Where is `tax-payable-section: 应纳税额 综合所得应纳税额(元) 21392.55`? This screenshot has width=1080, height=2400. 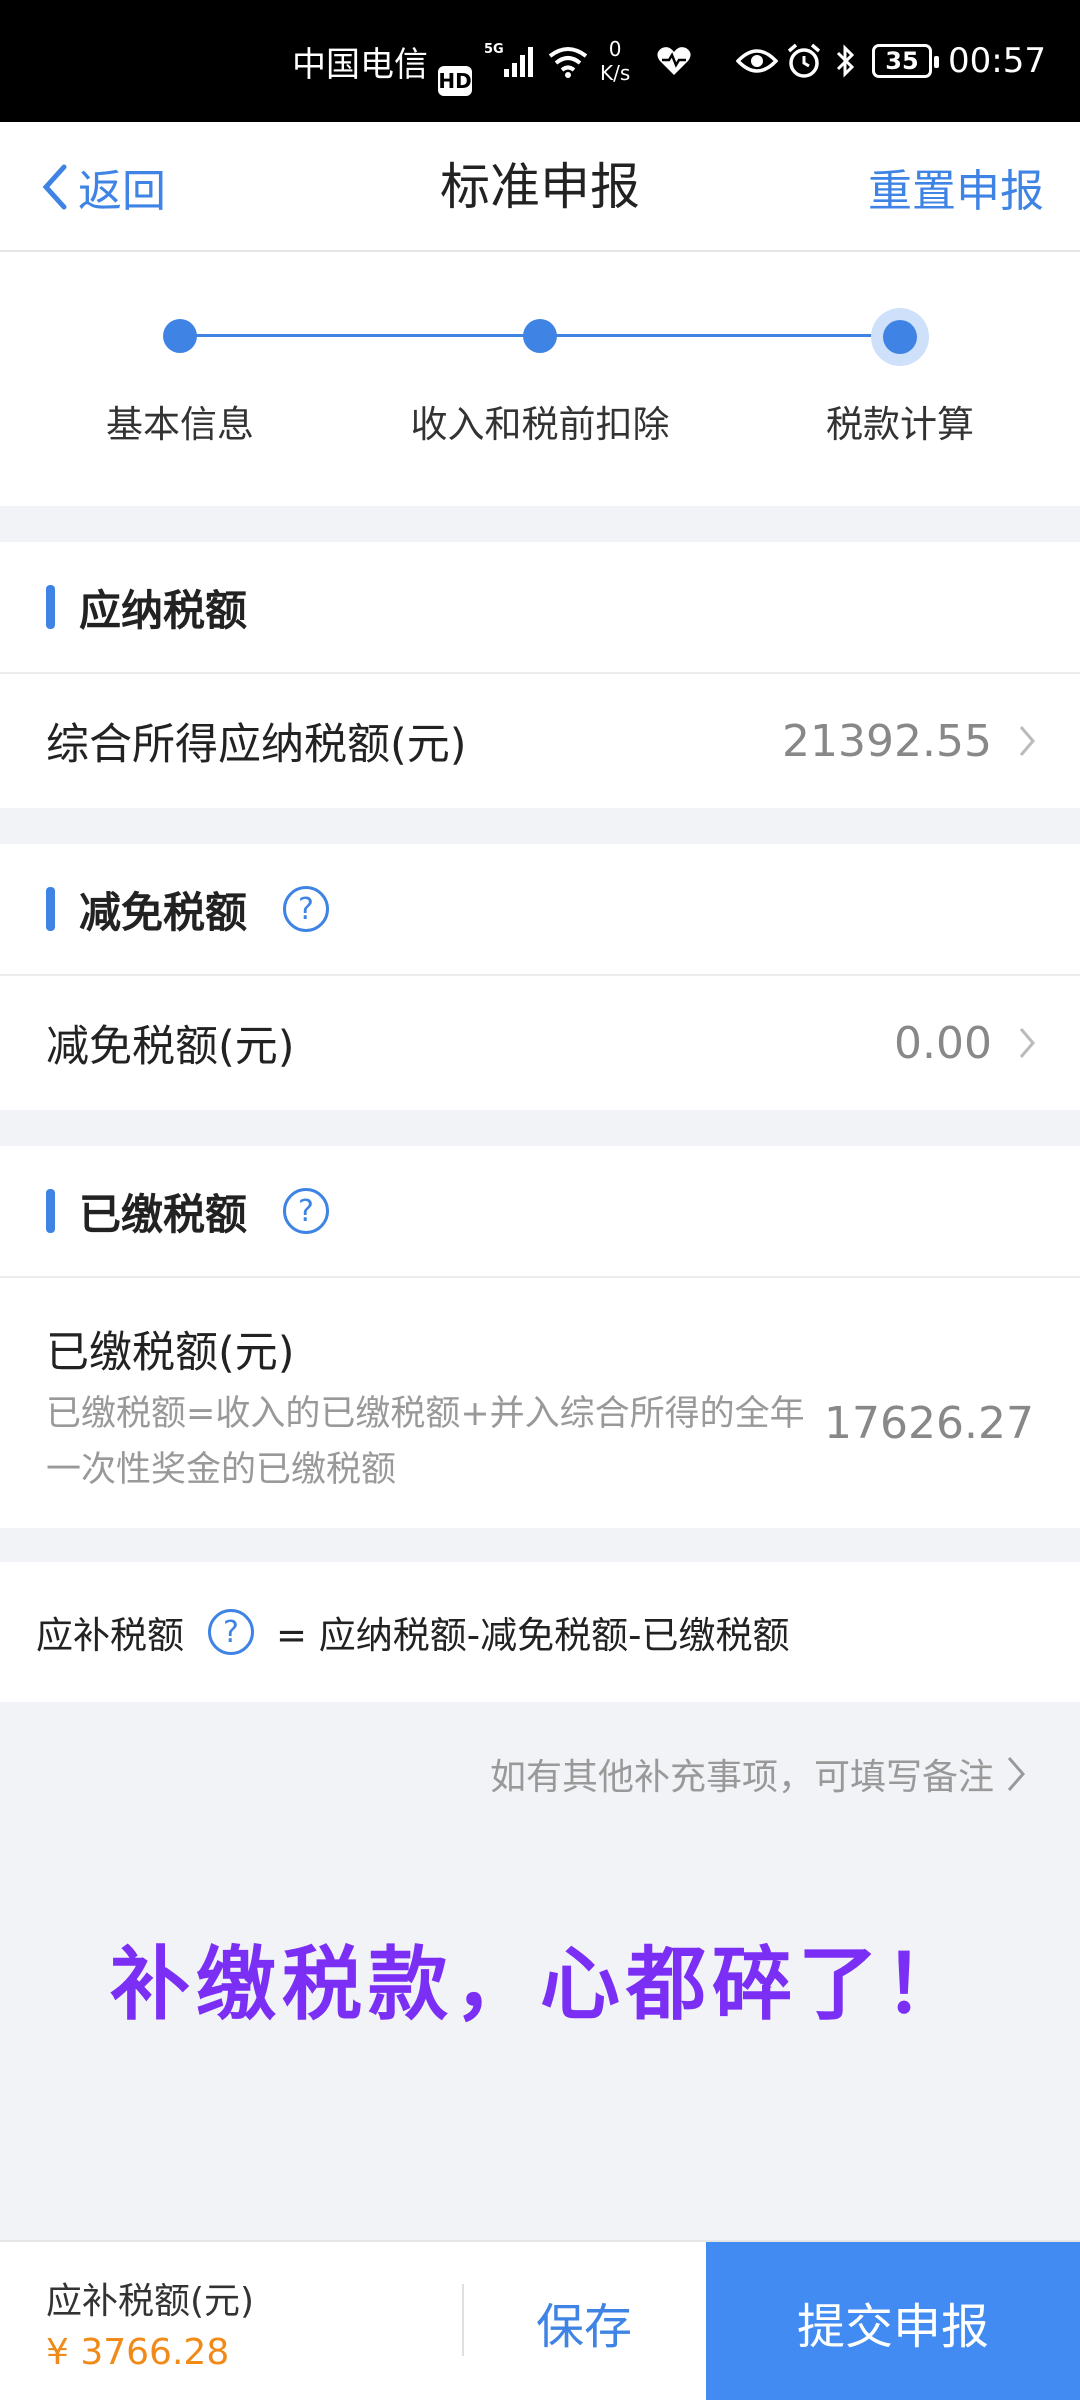 tax-payable-section: 应纳税额 综合所得应纳税额(元) 21392.55 is located at coordinates (540, 675).